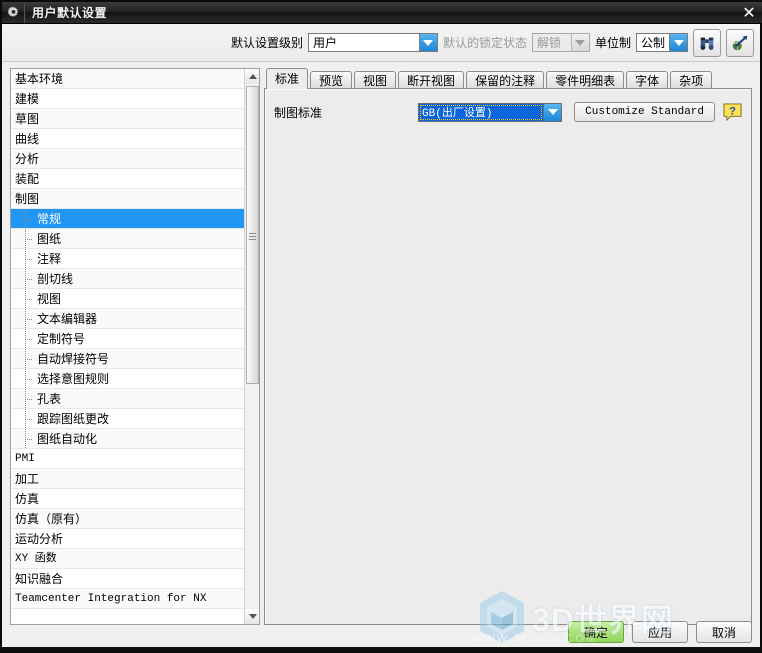  I want to click on scroll-down-icon, so click(252, 616).